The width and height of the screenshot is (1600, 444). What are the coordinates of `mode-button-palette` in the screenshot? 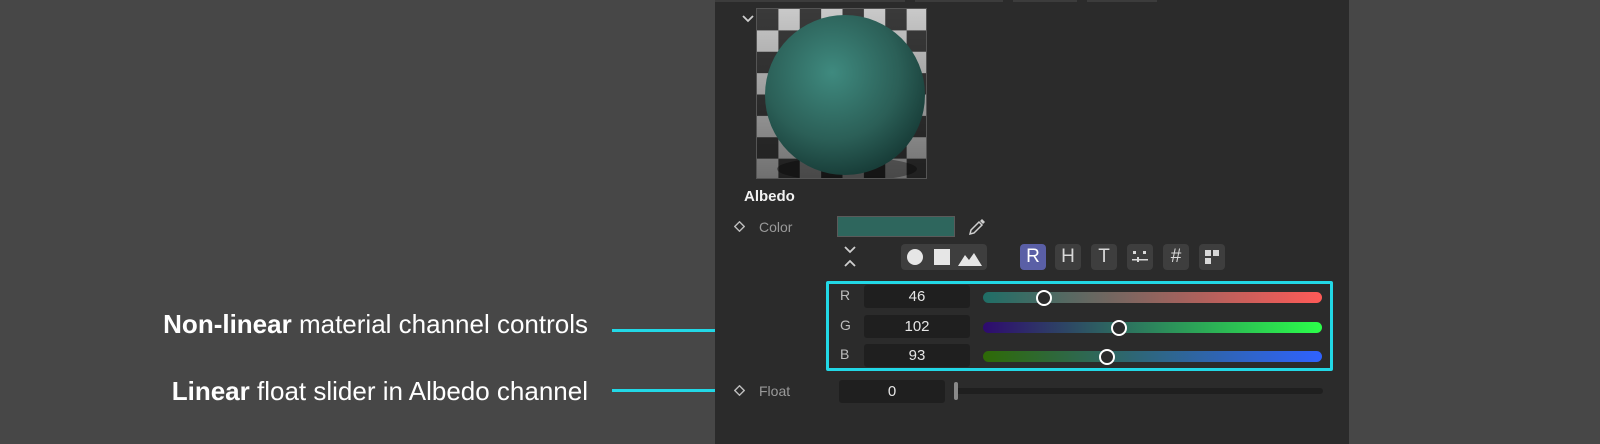 It's located at (1212, 257).